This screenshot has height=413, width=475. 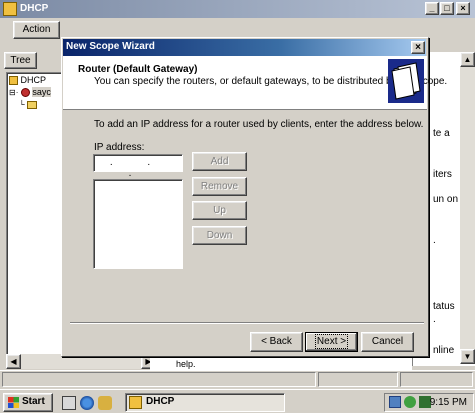 I want to click on book-folder-icon, so click(x=406, y=81).